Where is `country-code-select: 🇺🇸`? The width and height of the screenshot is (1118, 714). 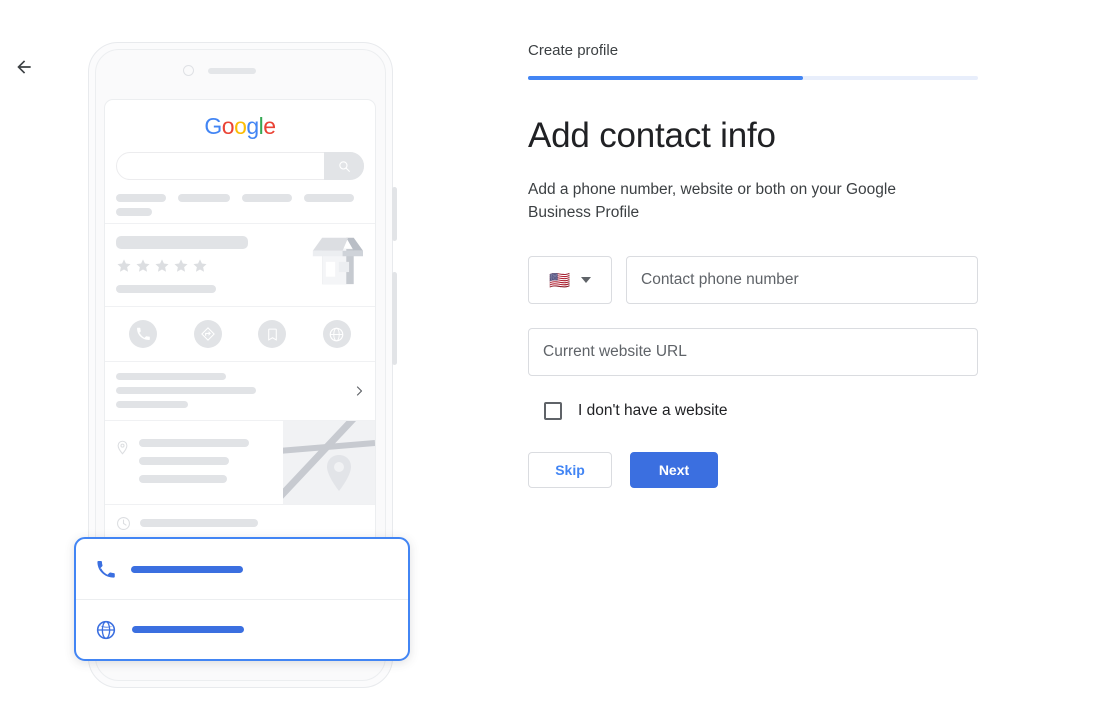
country-code-select: 🇺🇸 is located at coordinates (570, 280).